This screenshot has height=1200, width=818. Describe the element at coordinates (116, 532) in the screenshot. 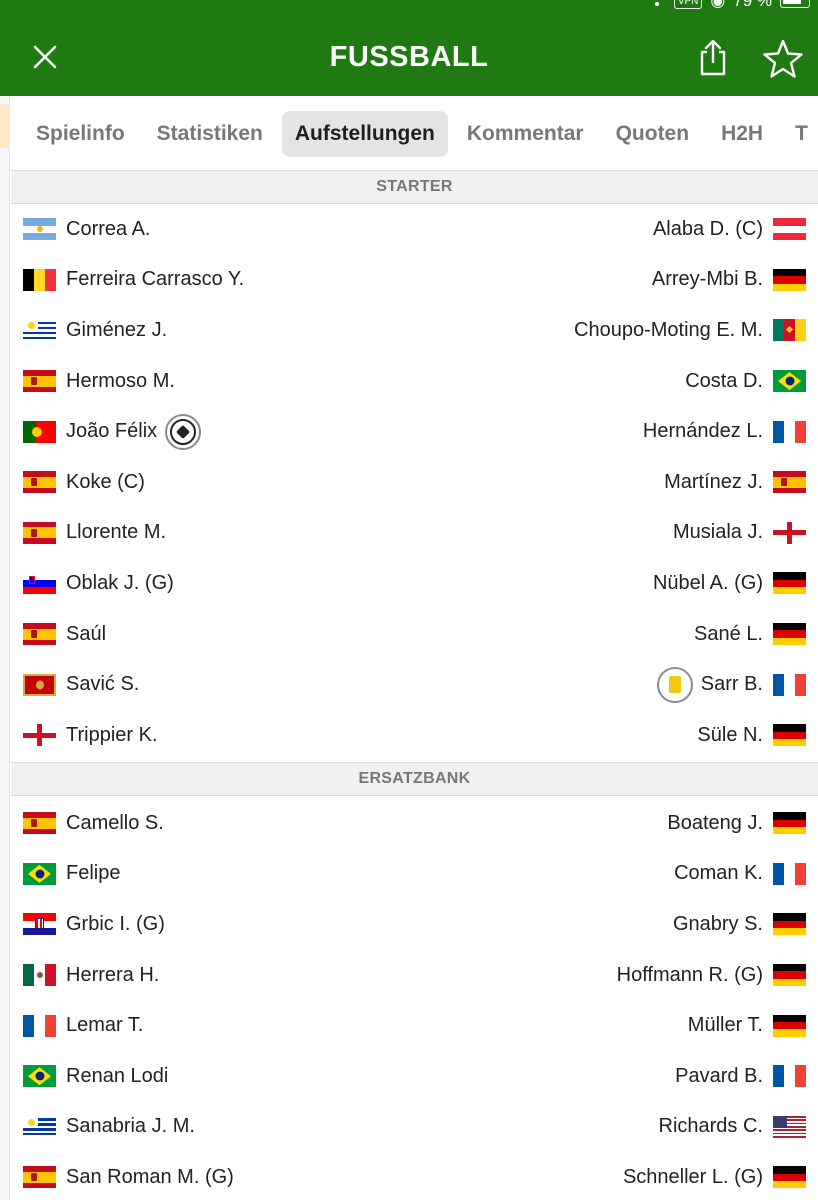

I see `player-name: Llorente M.` at that location.